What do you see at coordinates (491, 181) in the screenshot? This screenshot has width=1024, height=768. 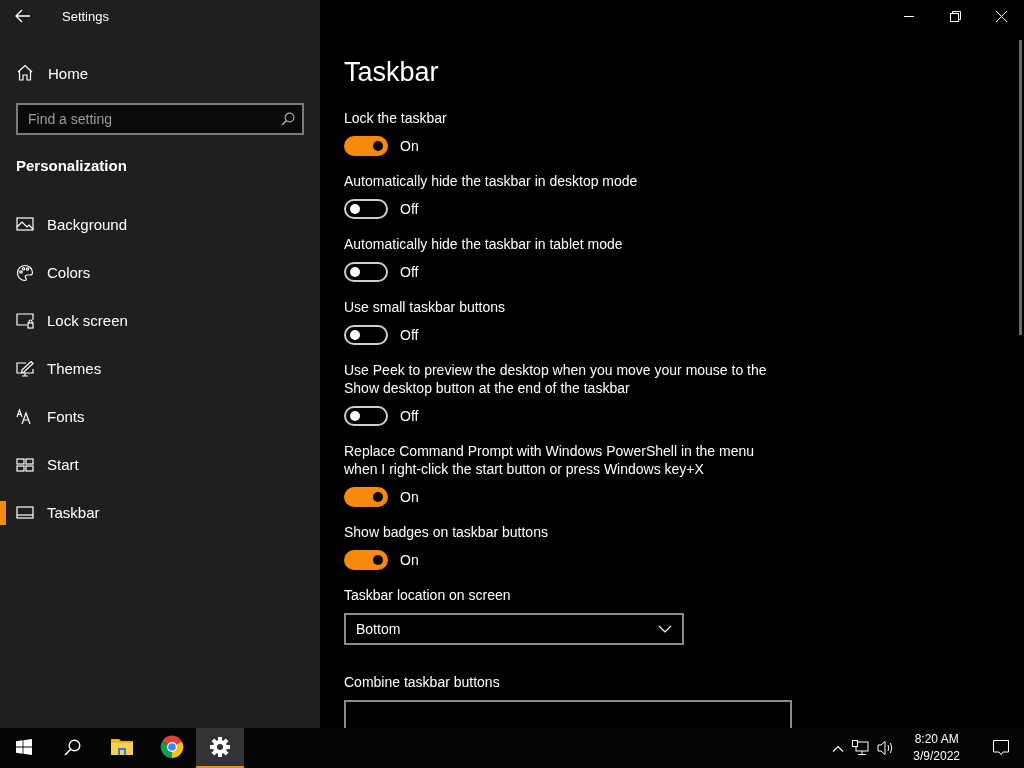 I see `setting-label: Automatically hide the taskbar in desktop mode` at bounding box center [491, 181].